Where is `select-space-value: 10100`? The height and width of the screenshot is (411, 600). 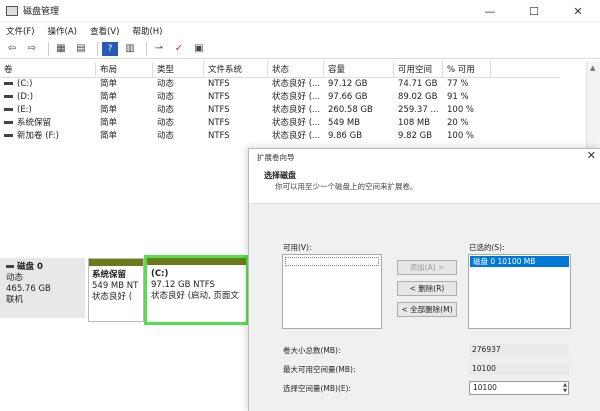 select-space-value: 10100 is located at coordinates (485, 387).